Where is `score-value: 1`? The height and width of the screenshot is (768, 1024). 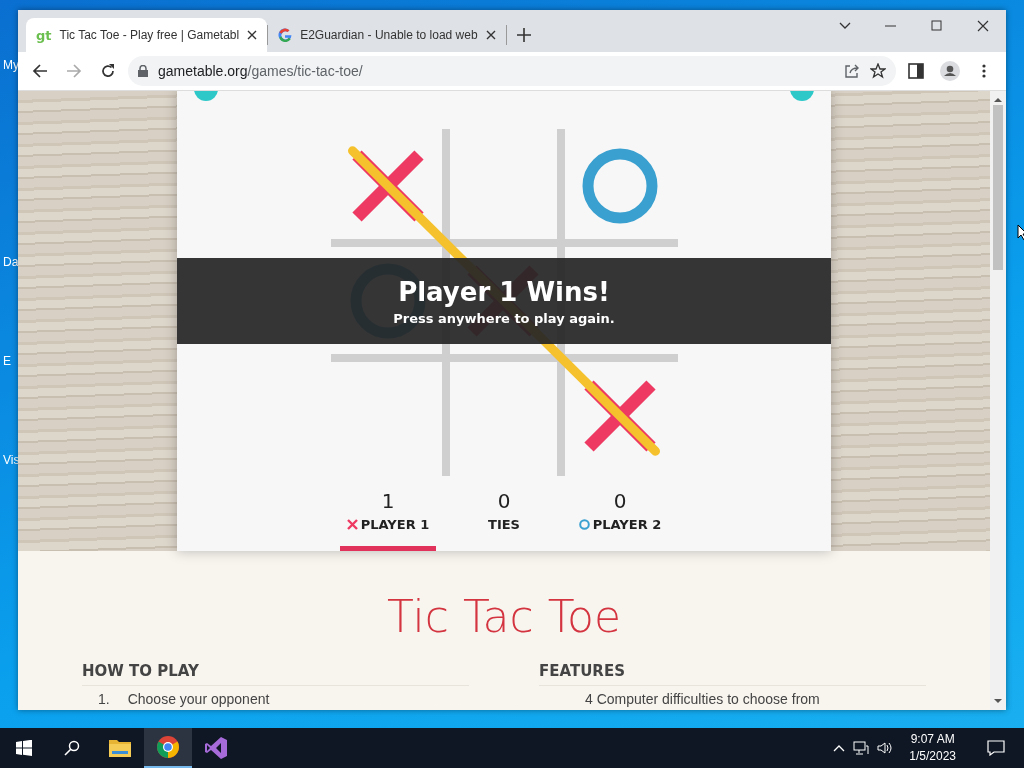
score-value: 1 is located at coordinates (388, 501).